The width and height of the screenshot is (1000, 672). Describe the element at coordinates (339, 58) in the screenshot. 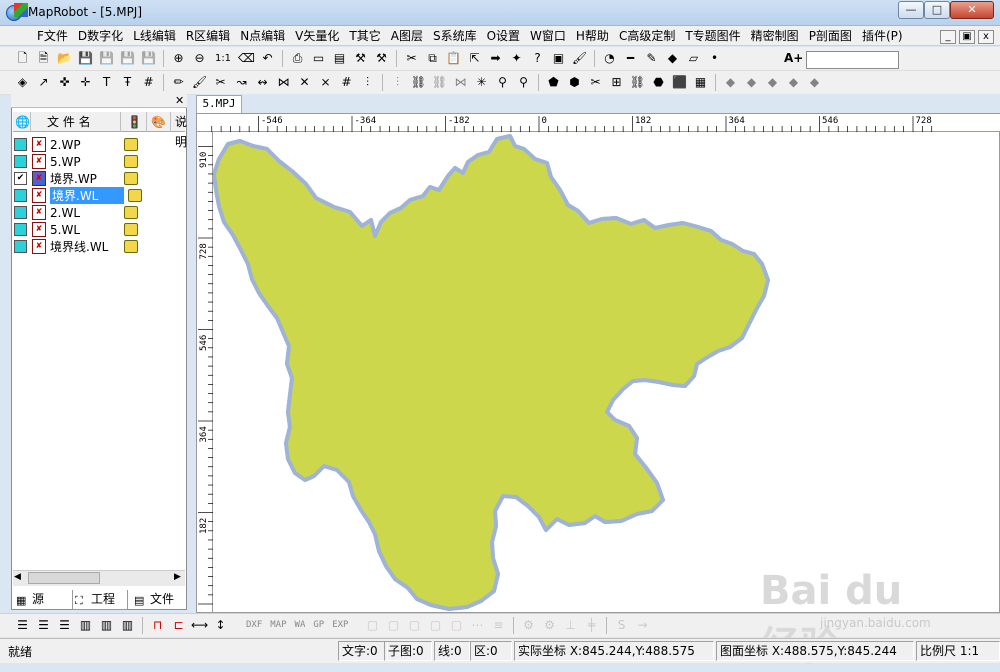

I see `layer-green-icon: ▤` at that location.